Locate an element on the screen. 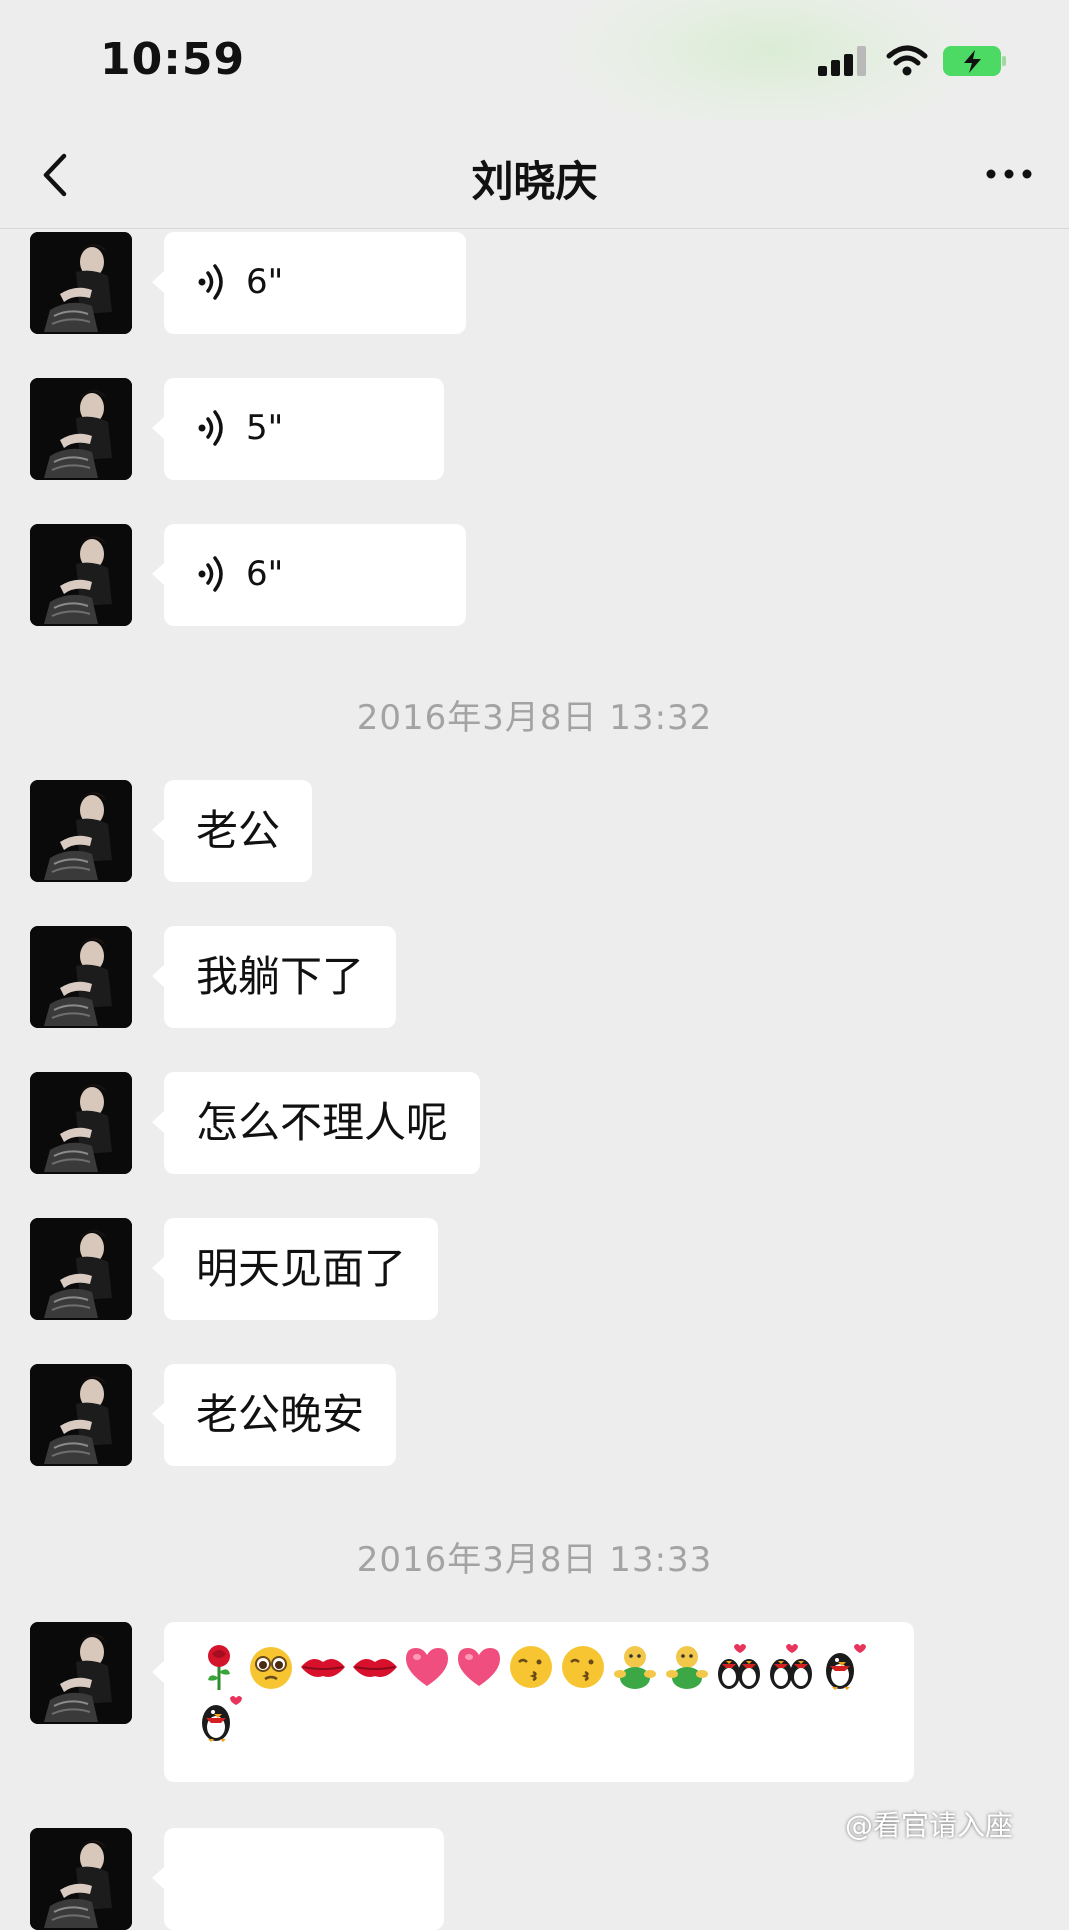 Image resolution: width=1069 pixels, height=1930 pixels. text-message-bubble: 老公 is located at coordinates (232, 831).